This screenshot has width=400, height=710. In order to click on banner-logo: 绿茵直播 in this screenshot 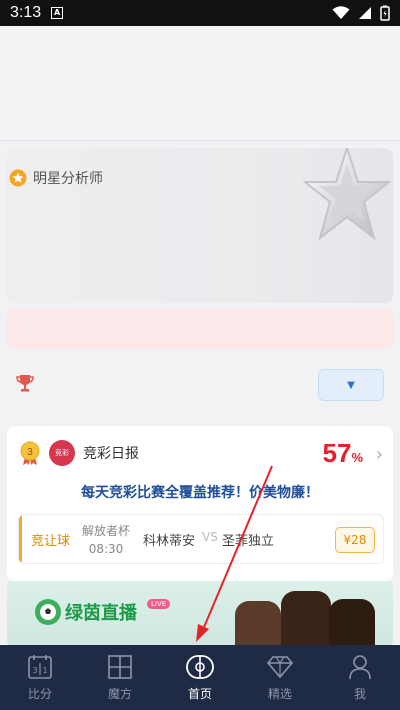, I will do `click(86, 612)`.